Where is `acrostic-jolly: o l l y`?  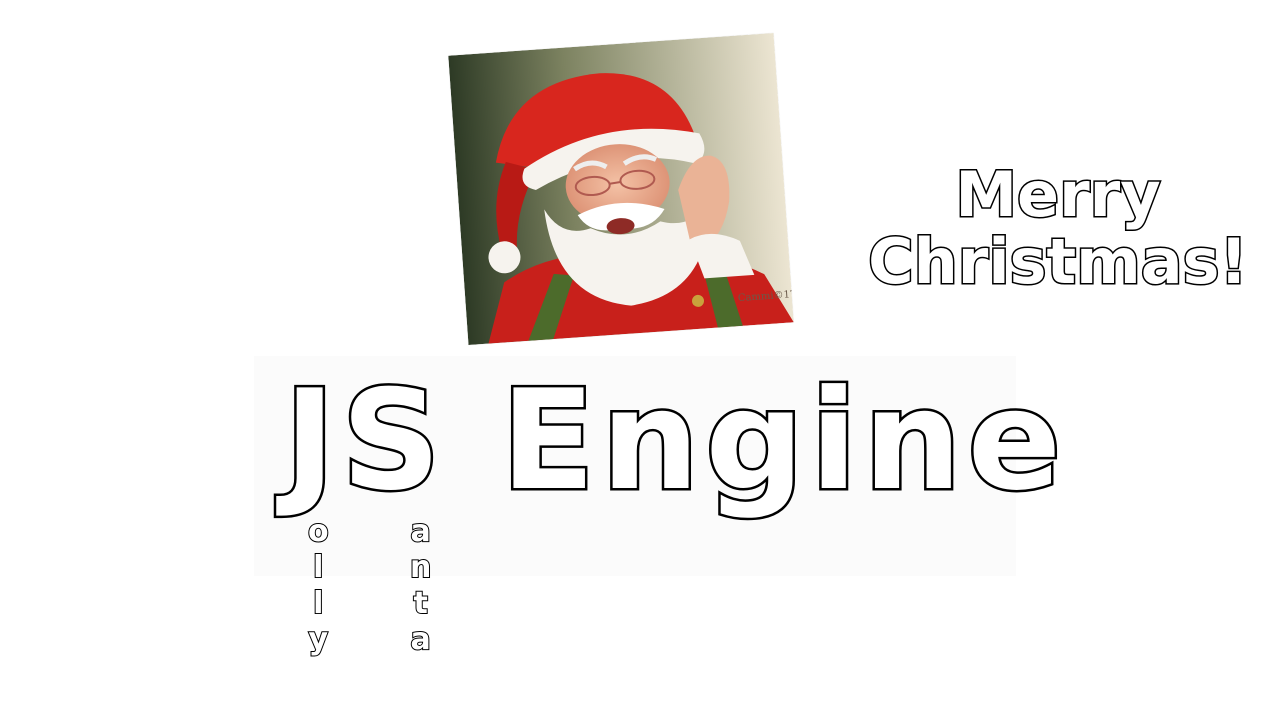
acrostic-jolly: o l l y is located at coordinates (318, 585).